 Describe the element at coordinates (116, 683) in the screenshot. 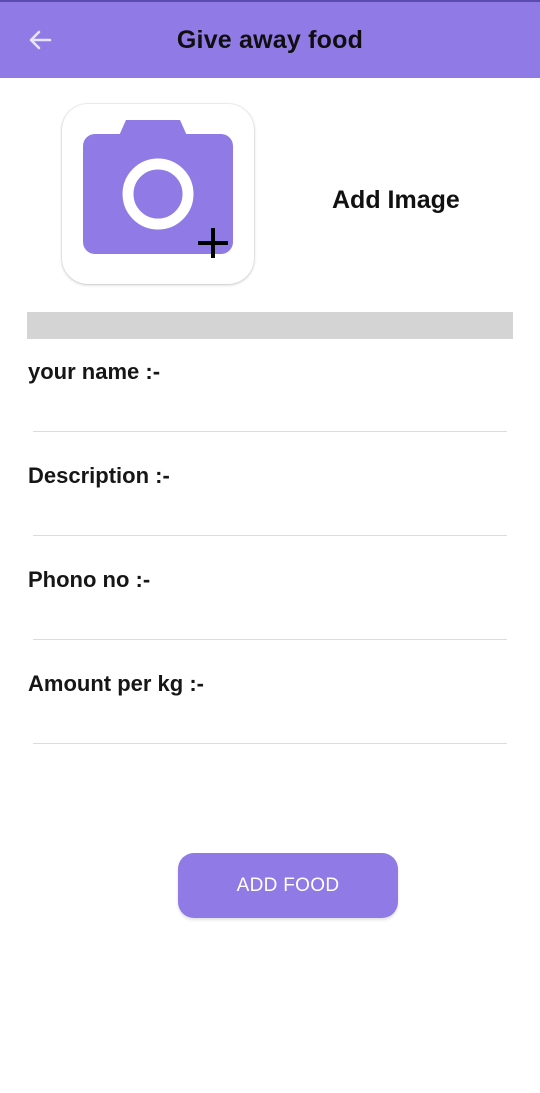

I see `amount-label: Amount per kg :-` at that location.